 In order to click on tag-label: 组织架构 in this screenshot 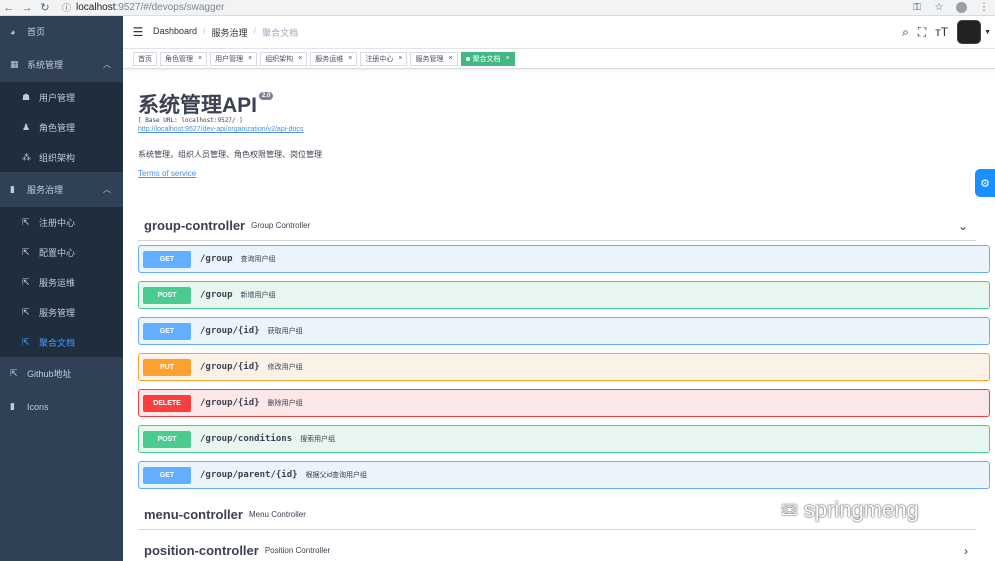, I will do `click(279, 59)`.